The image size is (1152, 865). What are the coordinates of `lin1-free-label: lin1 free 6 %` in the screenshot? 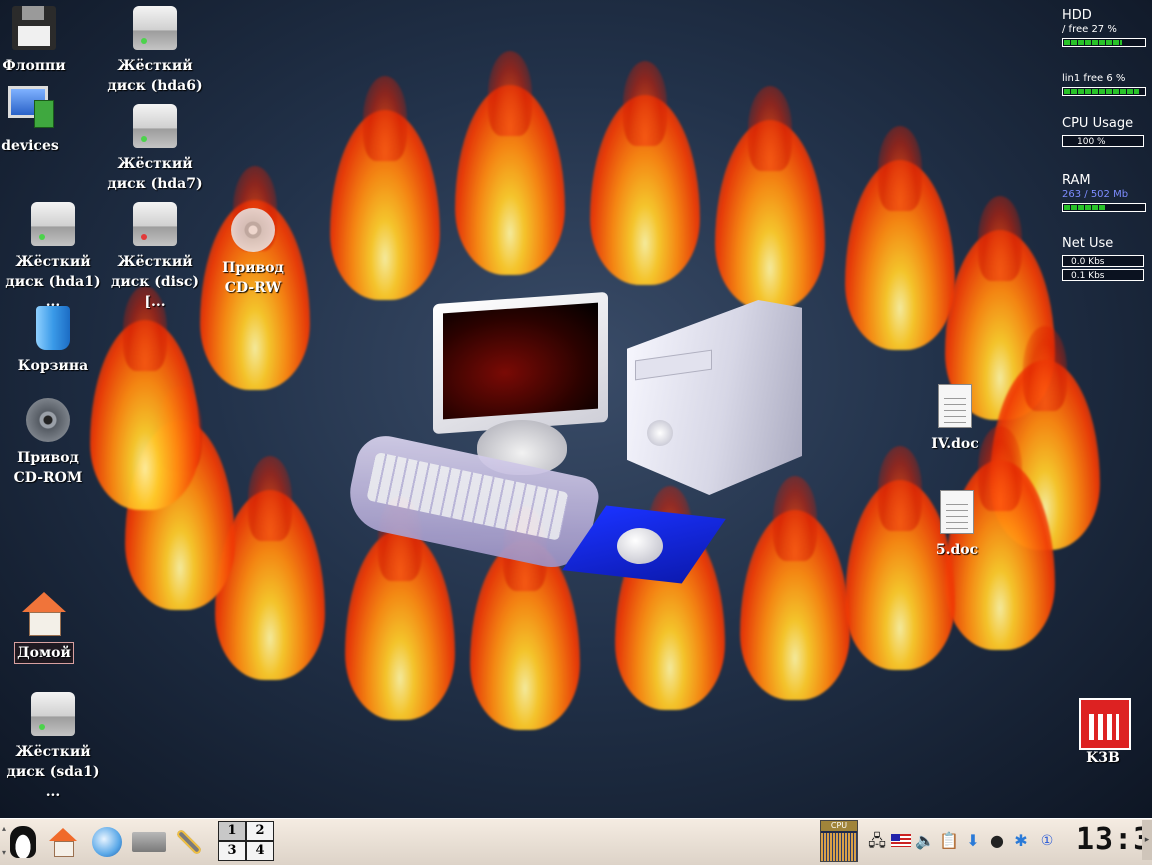 It's located at (1094, 78).